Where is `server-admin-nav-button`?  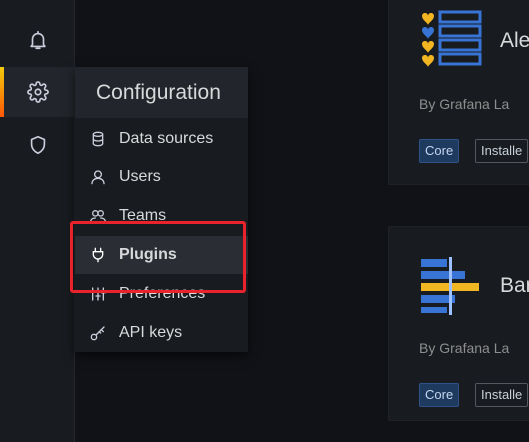
server-admin-nav-button is located at coordinates (37, 145).